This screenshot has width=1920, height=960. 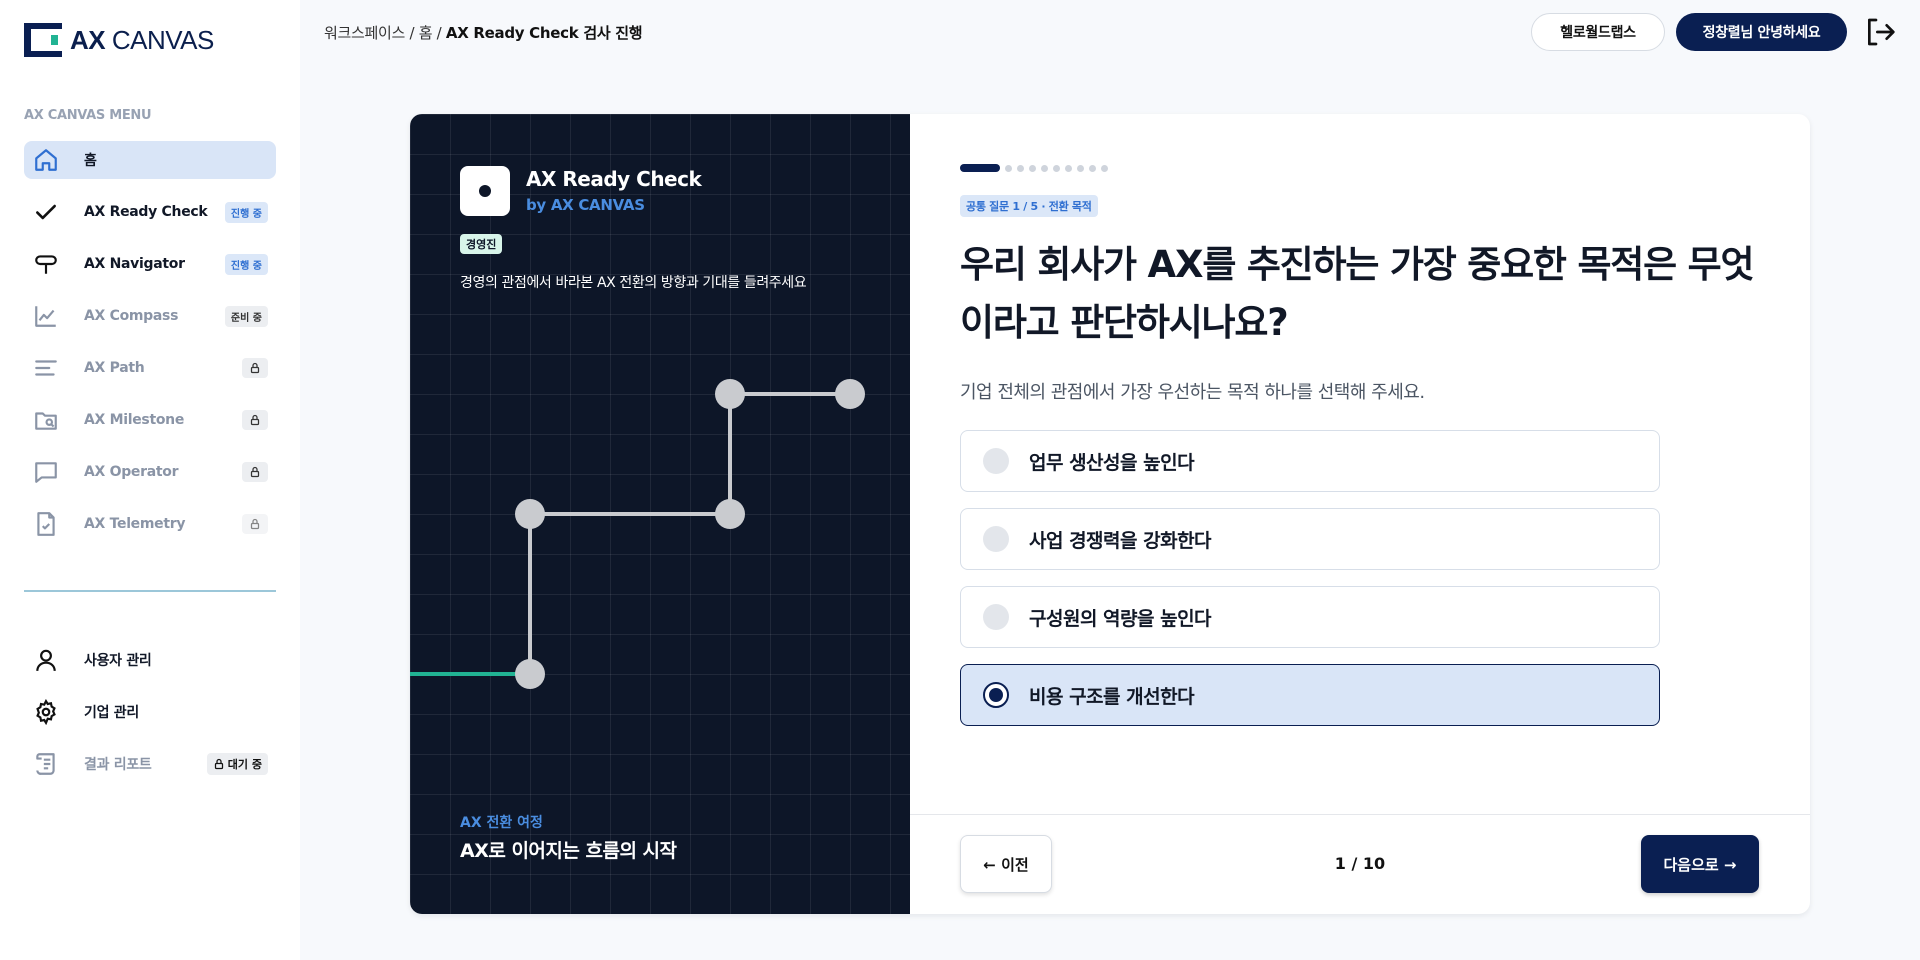 What do you see at coordinates (1880, 32) in the screenshot?
I see `logout-icon` at bounding box center [1880, 32].